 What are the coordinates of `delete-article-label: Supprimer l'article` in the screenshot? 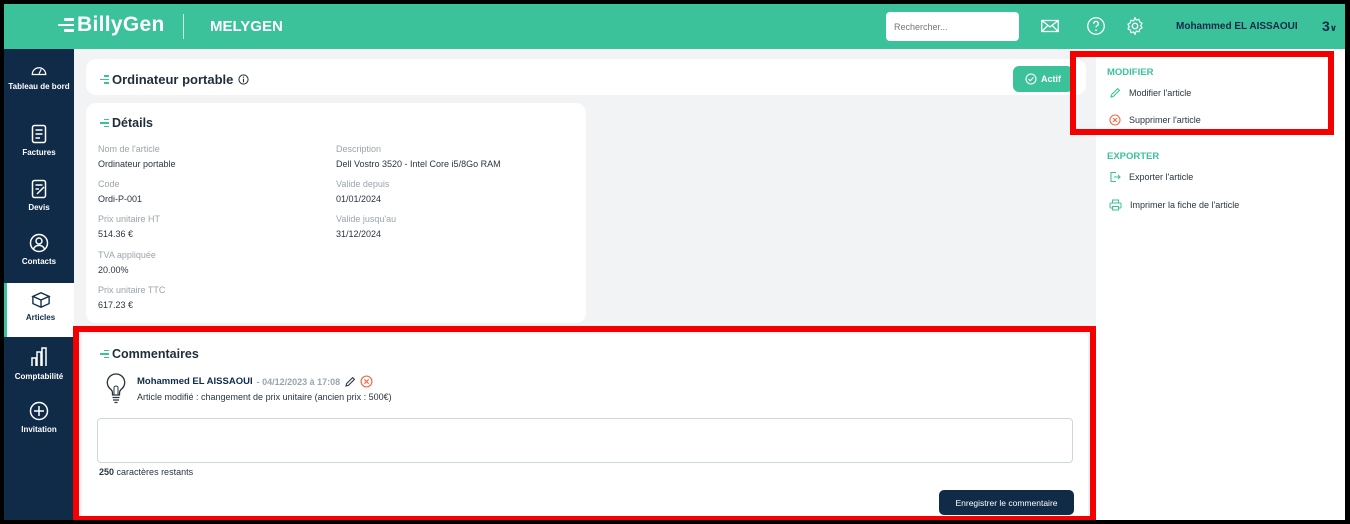 It's located at (1165, 120).